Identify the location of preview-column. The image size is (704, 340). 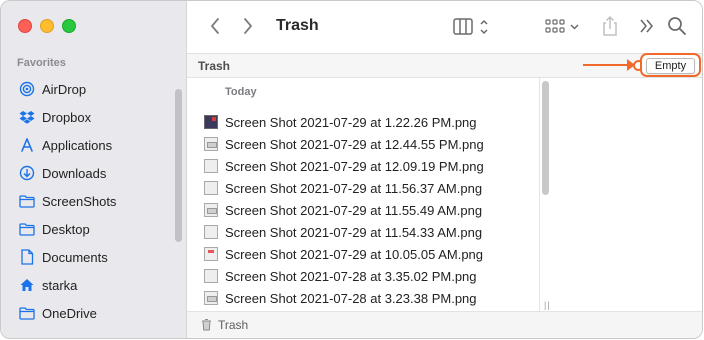
(626, 196).